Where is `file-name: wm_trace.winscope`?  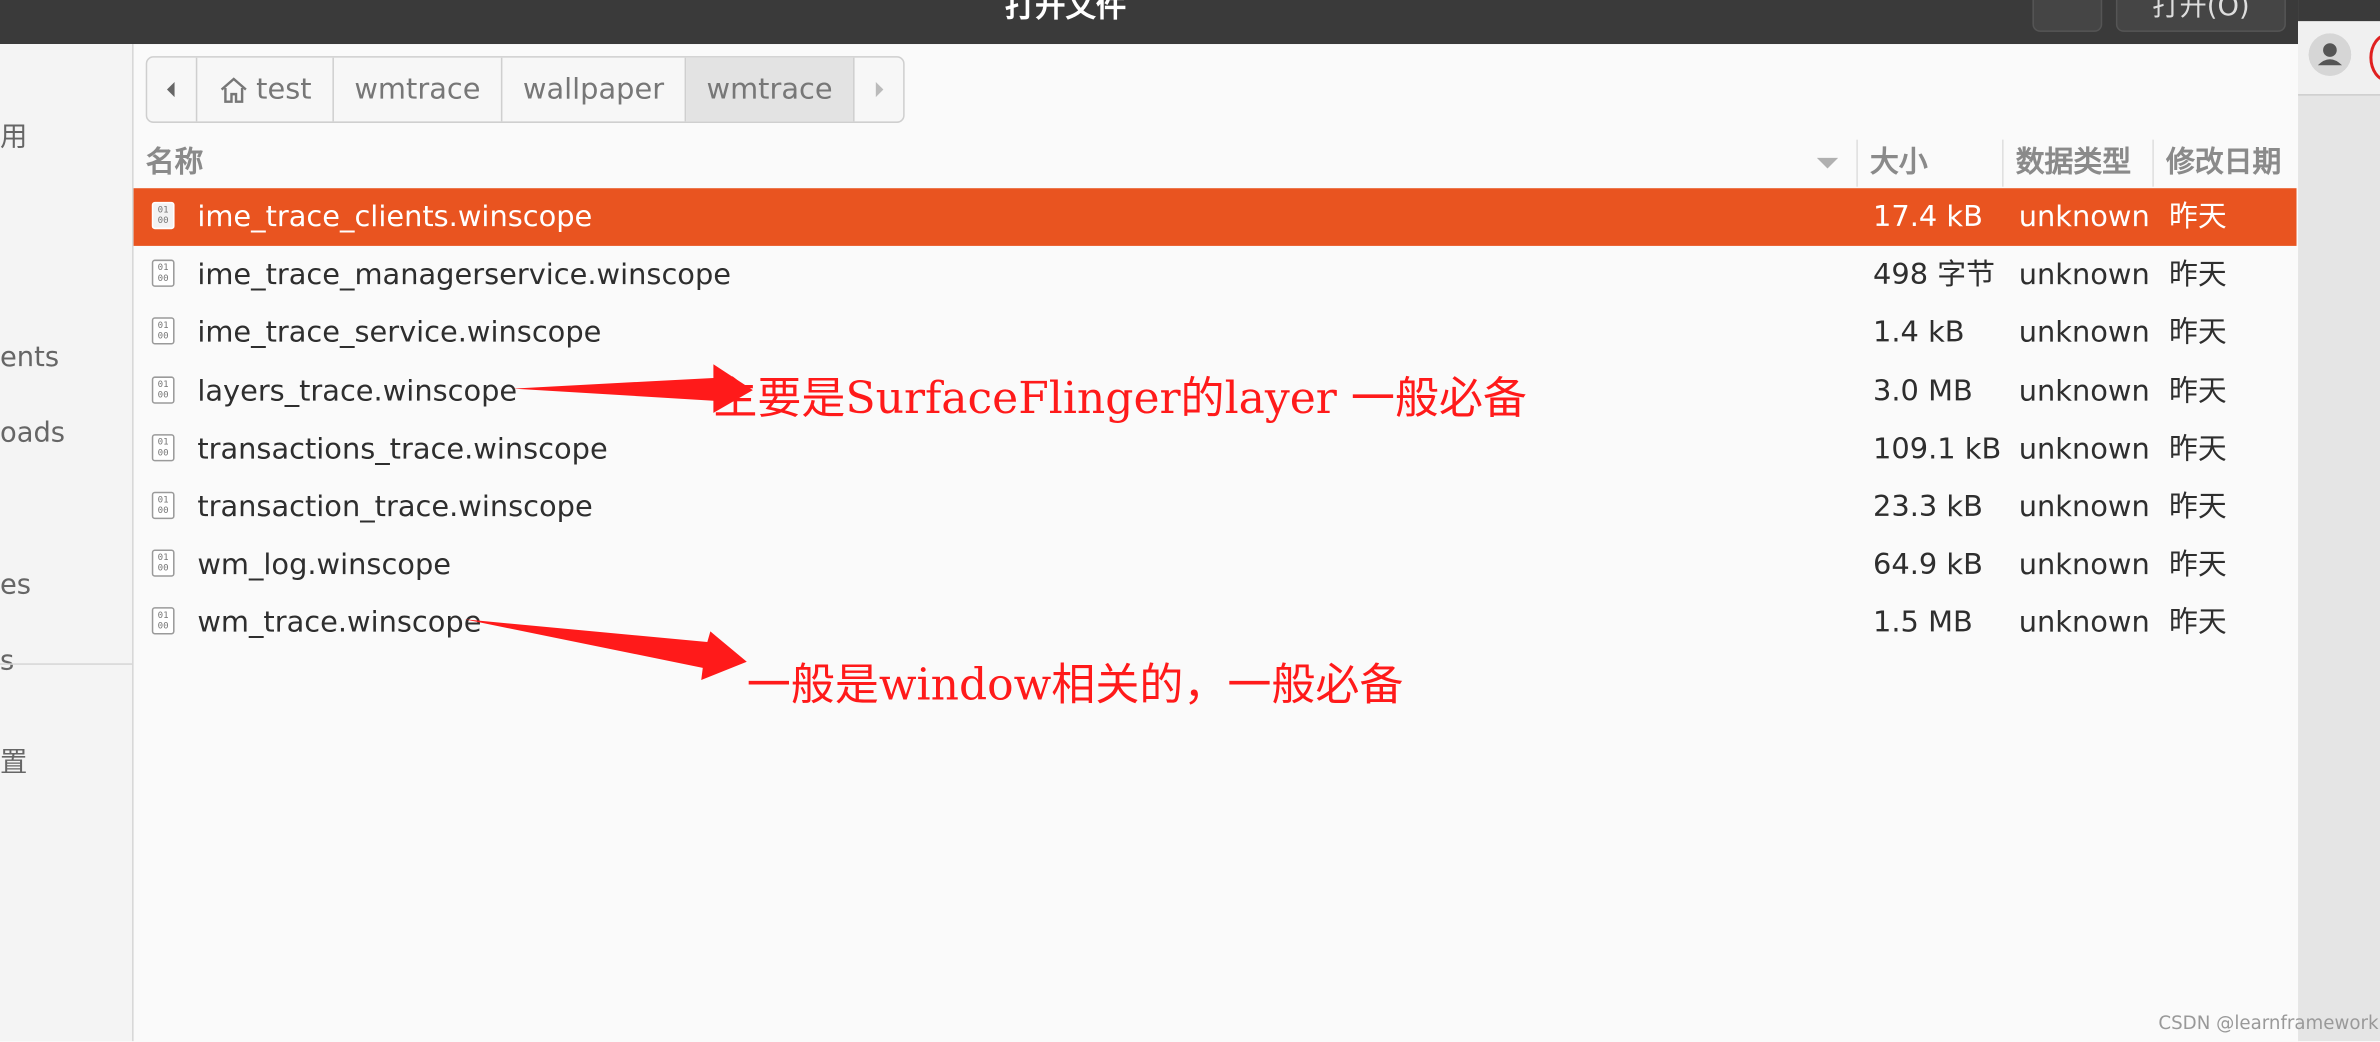 file-name: wm_trace.winscope is located at coordinates (339, 623).